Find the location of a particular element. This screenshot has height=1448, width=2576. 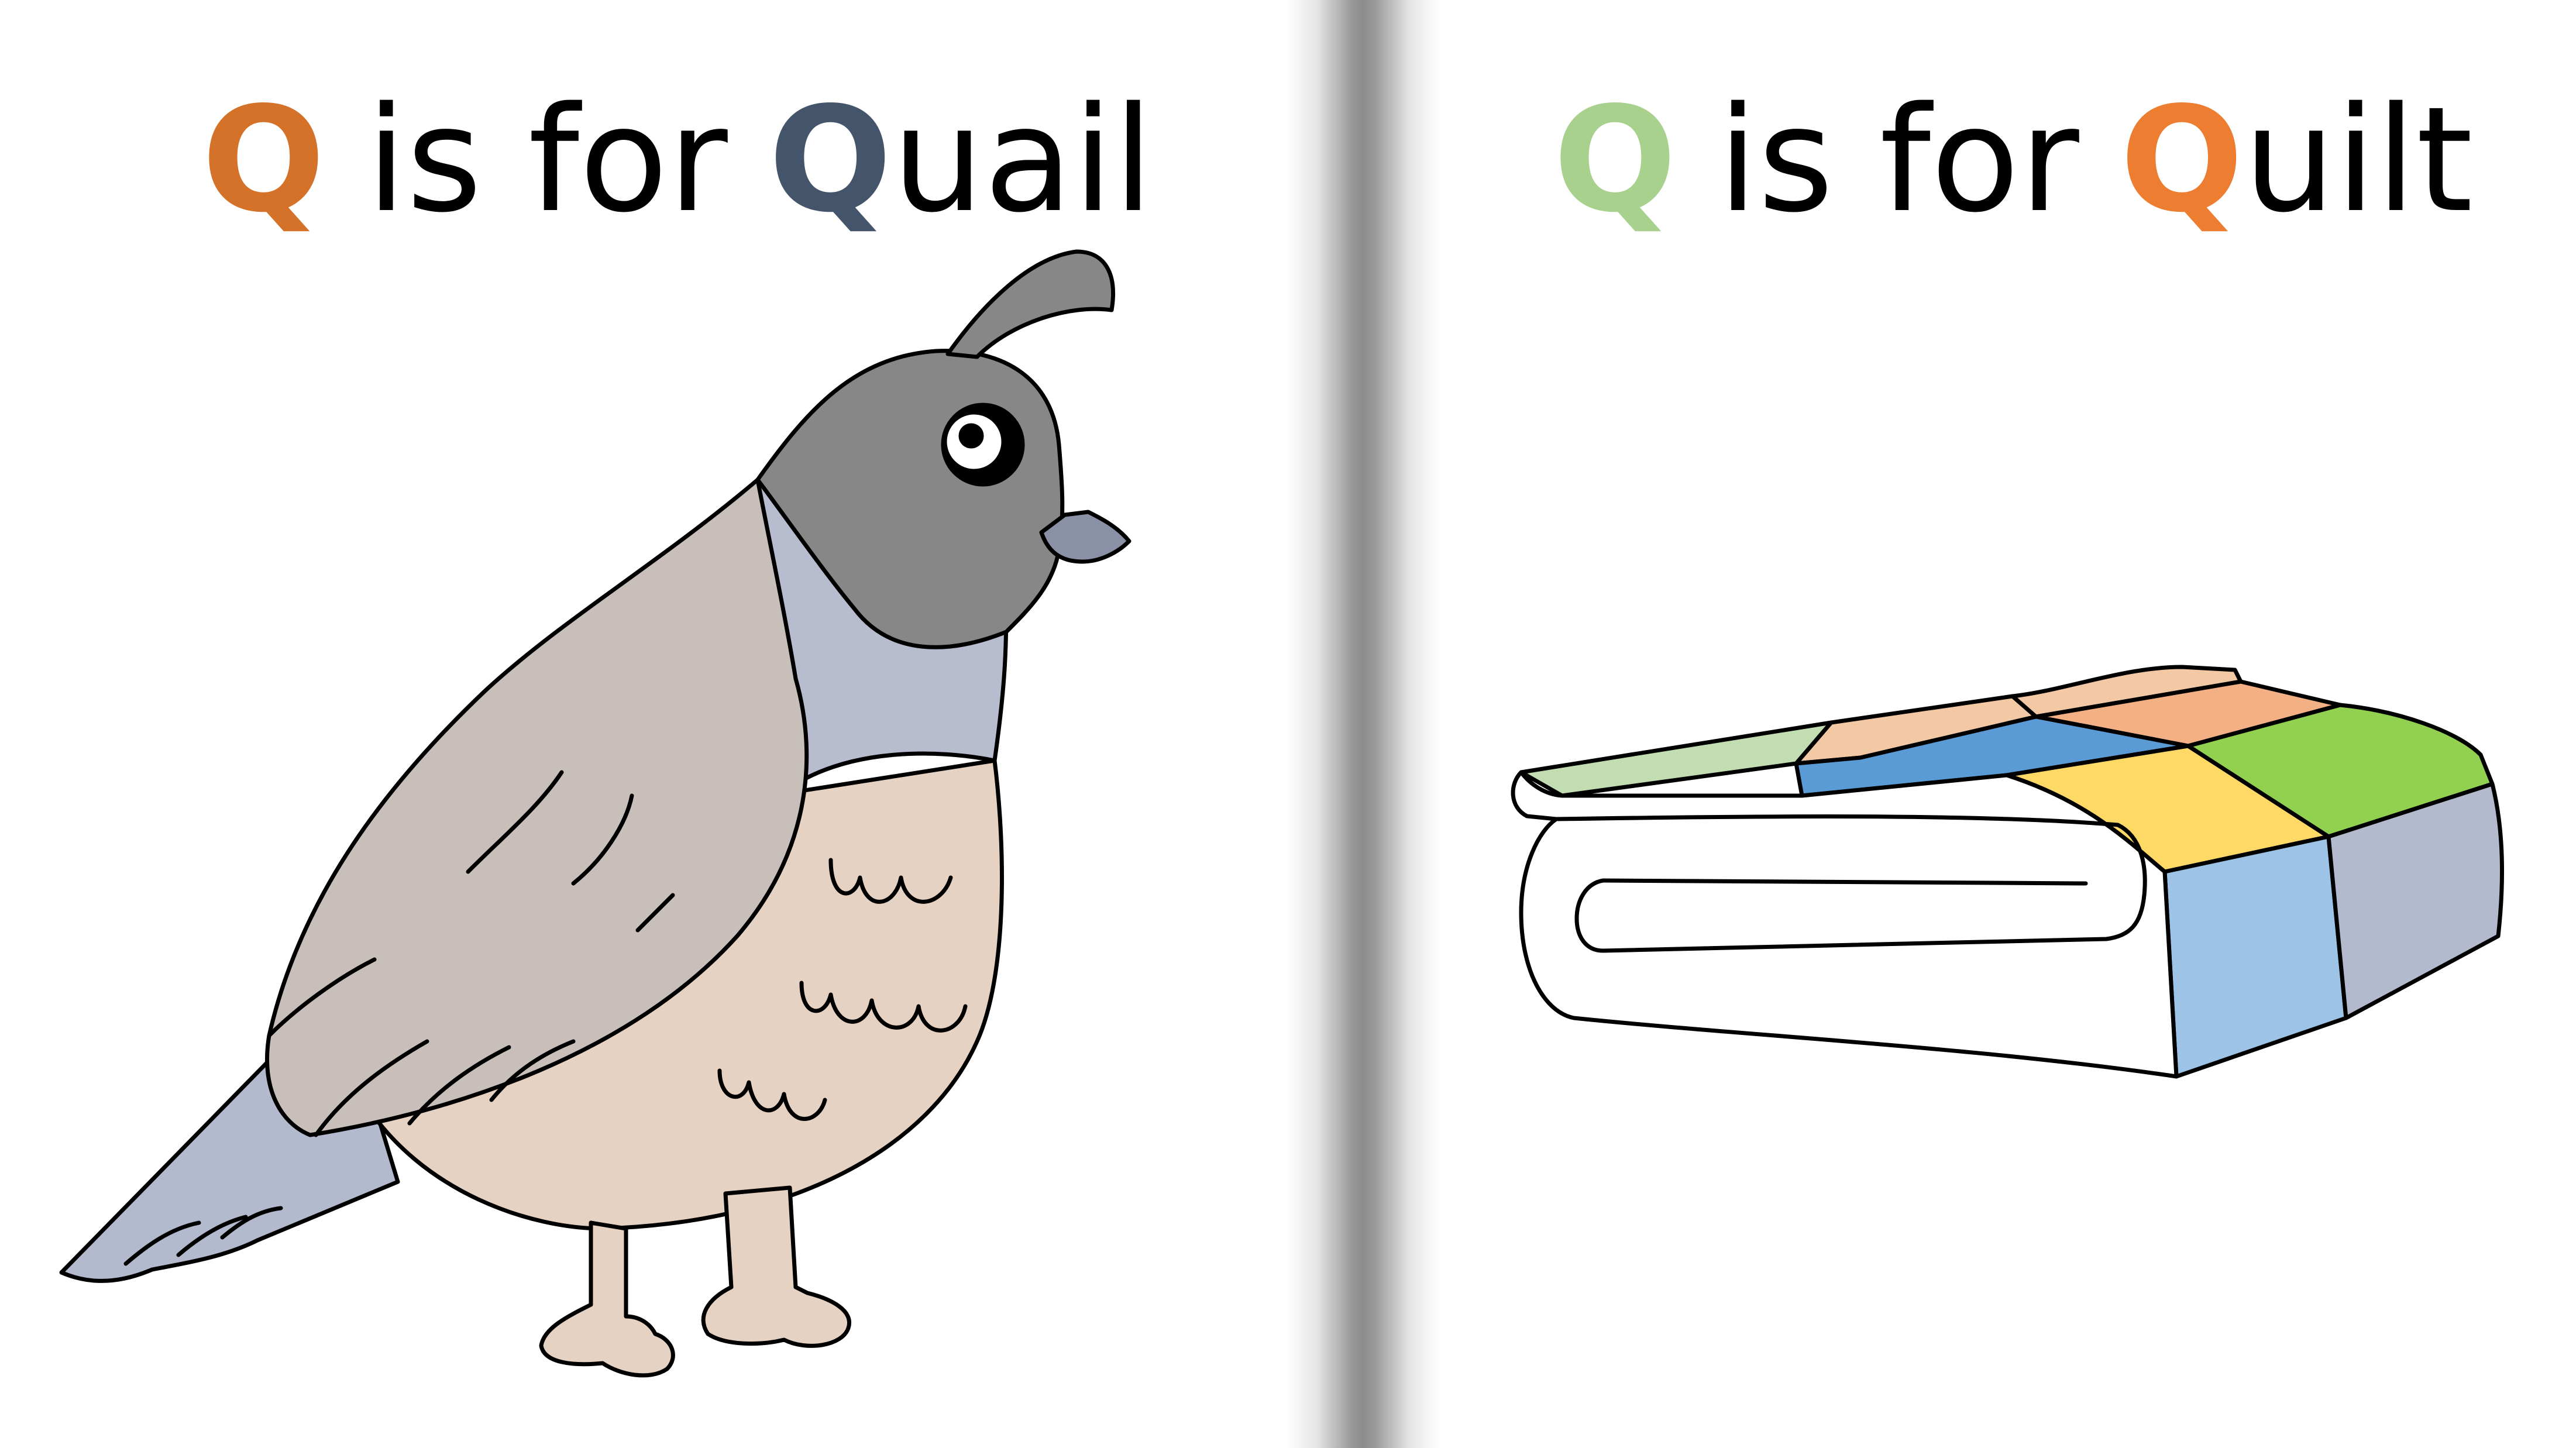

right-word-rest: uilt is located at coordinates (2358, 160).